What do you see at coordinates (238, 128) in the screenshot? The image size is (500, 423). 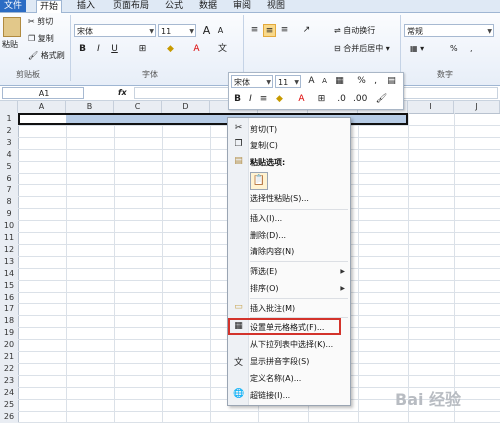 I see `scissors-icon: ✂` at bounding box center [238, 128].